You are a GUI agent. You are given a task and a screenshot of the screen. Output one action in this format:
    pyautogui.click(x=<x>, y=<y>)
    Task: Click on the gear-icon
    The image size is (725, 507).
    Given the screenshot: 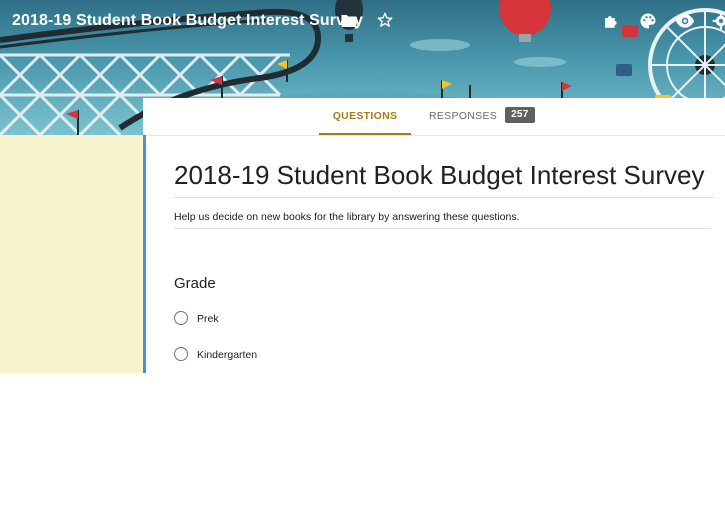 What is the action you would take?
    pyautogui.click(x=718, y=21)
    